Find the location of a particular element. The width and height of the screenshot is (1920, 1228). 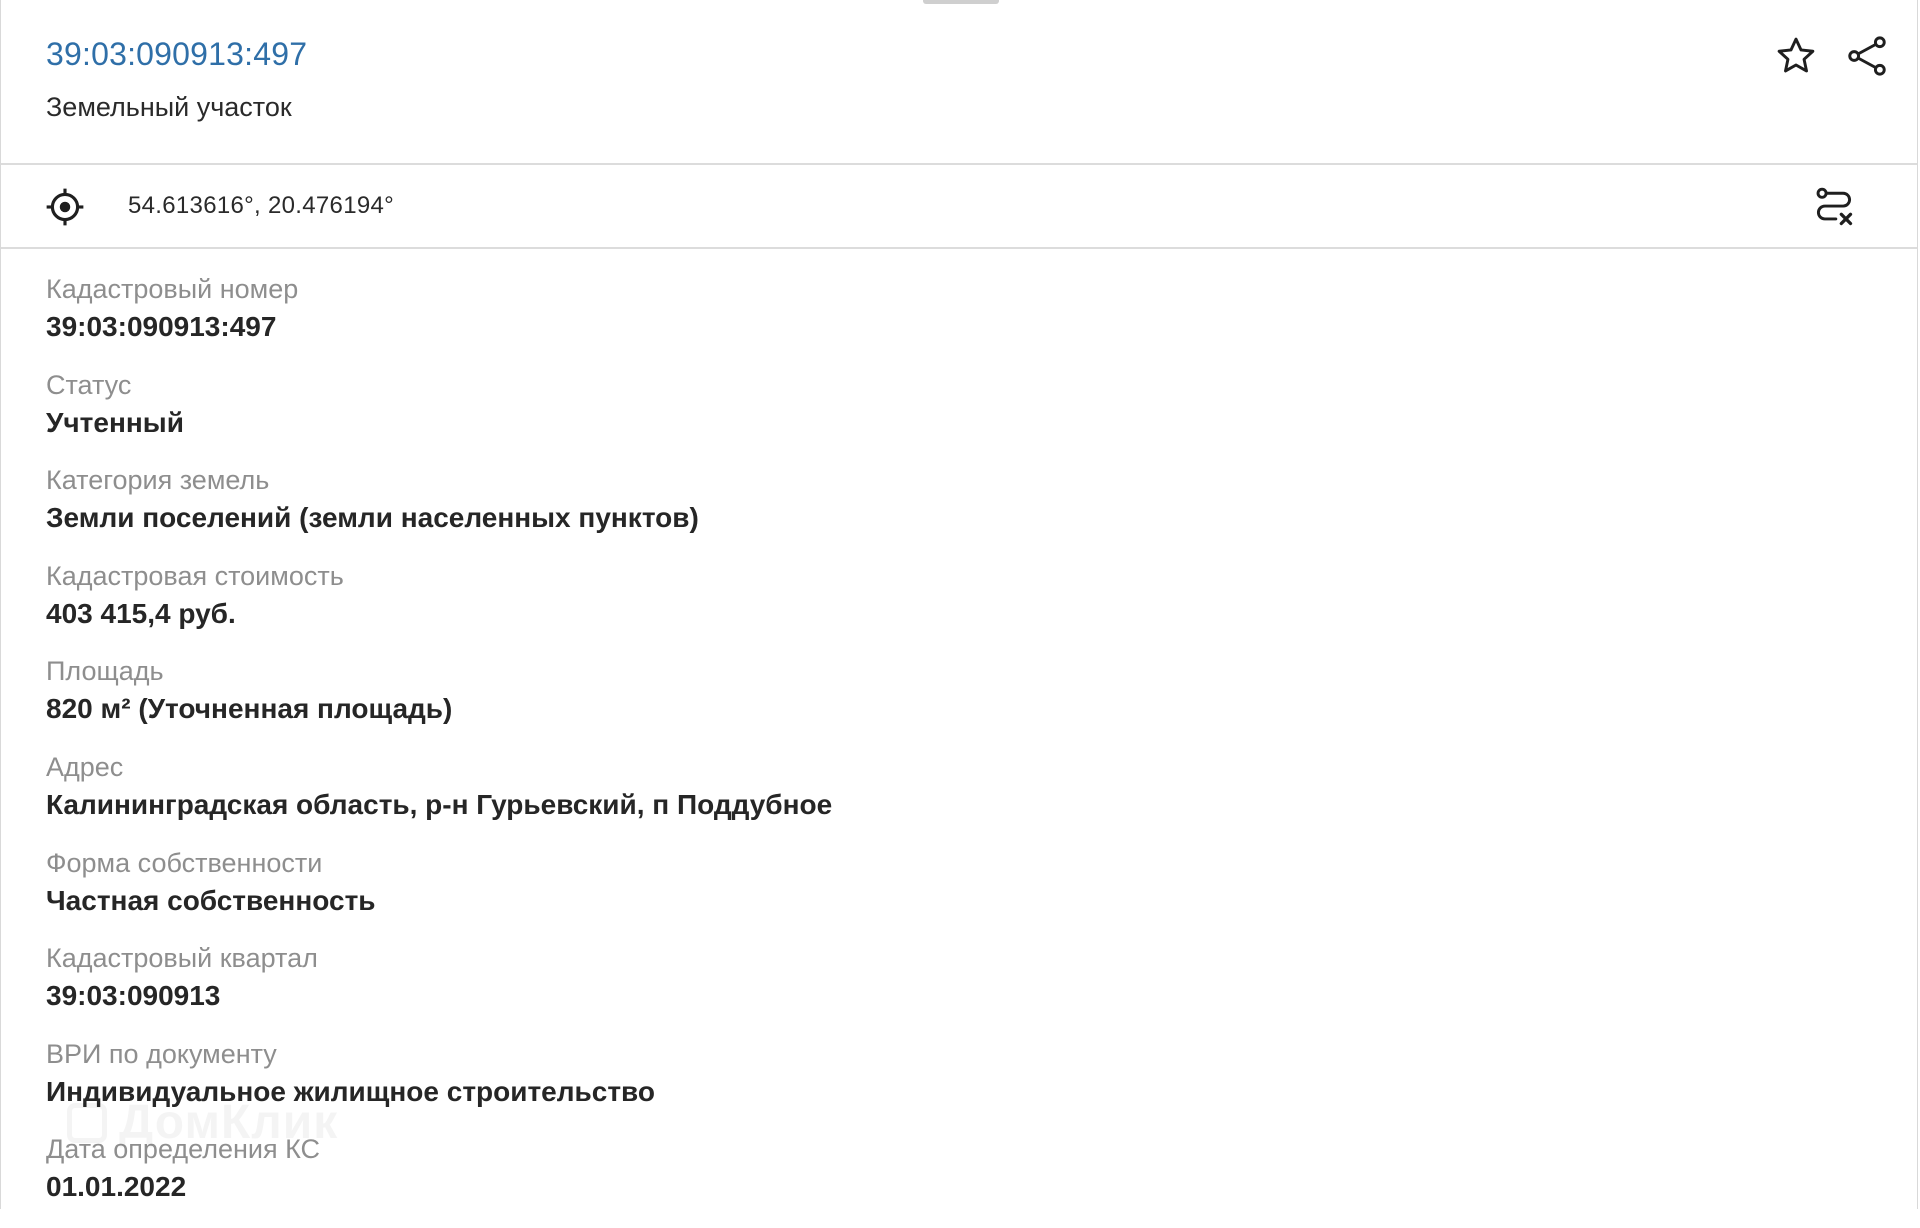

field-value: 39:03:090913 is located at coordinates (946, 996).